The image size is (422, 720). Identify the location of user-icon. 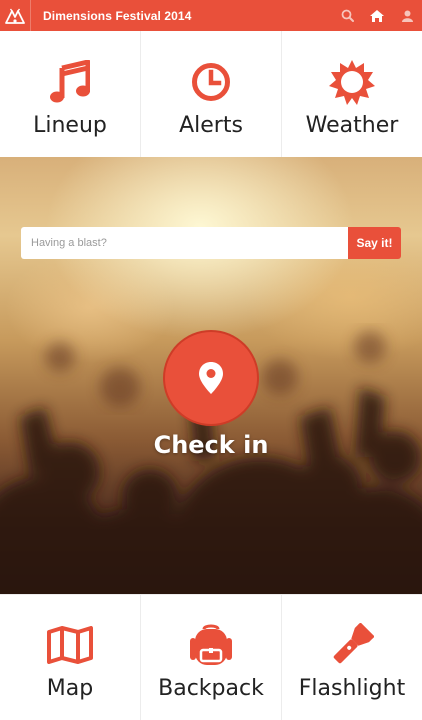
(407, 15).